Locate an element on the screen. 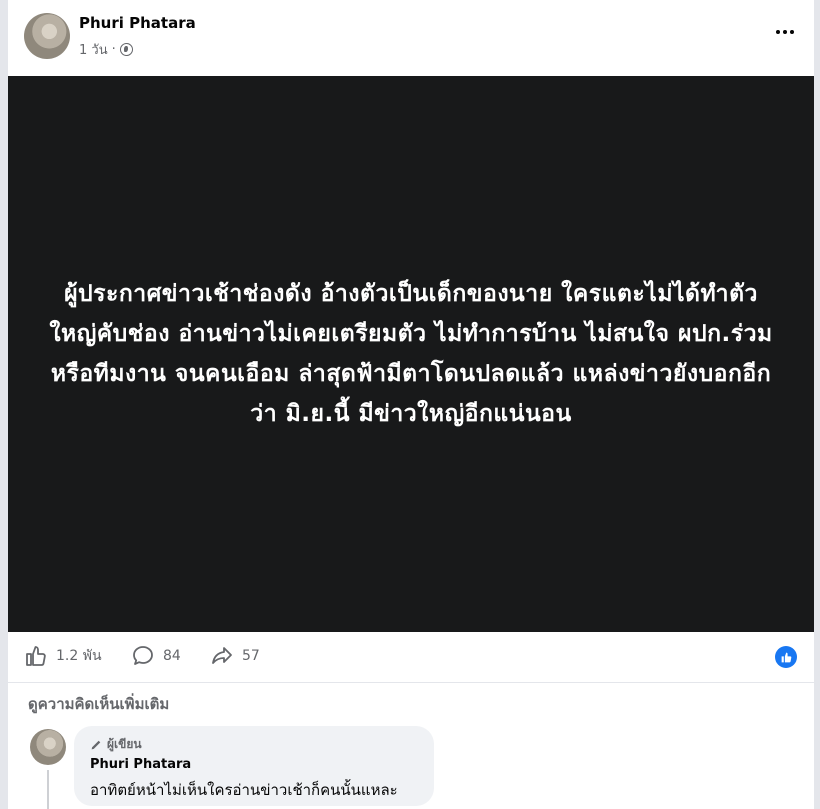 This screenshot has width=820, height=809. thread-line is located at coordinates (48, 789).